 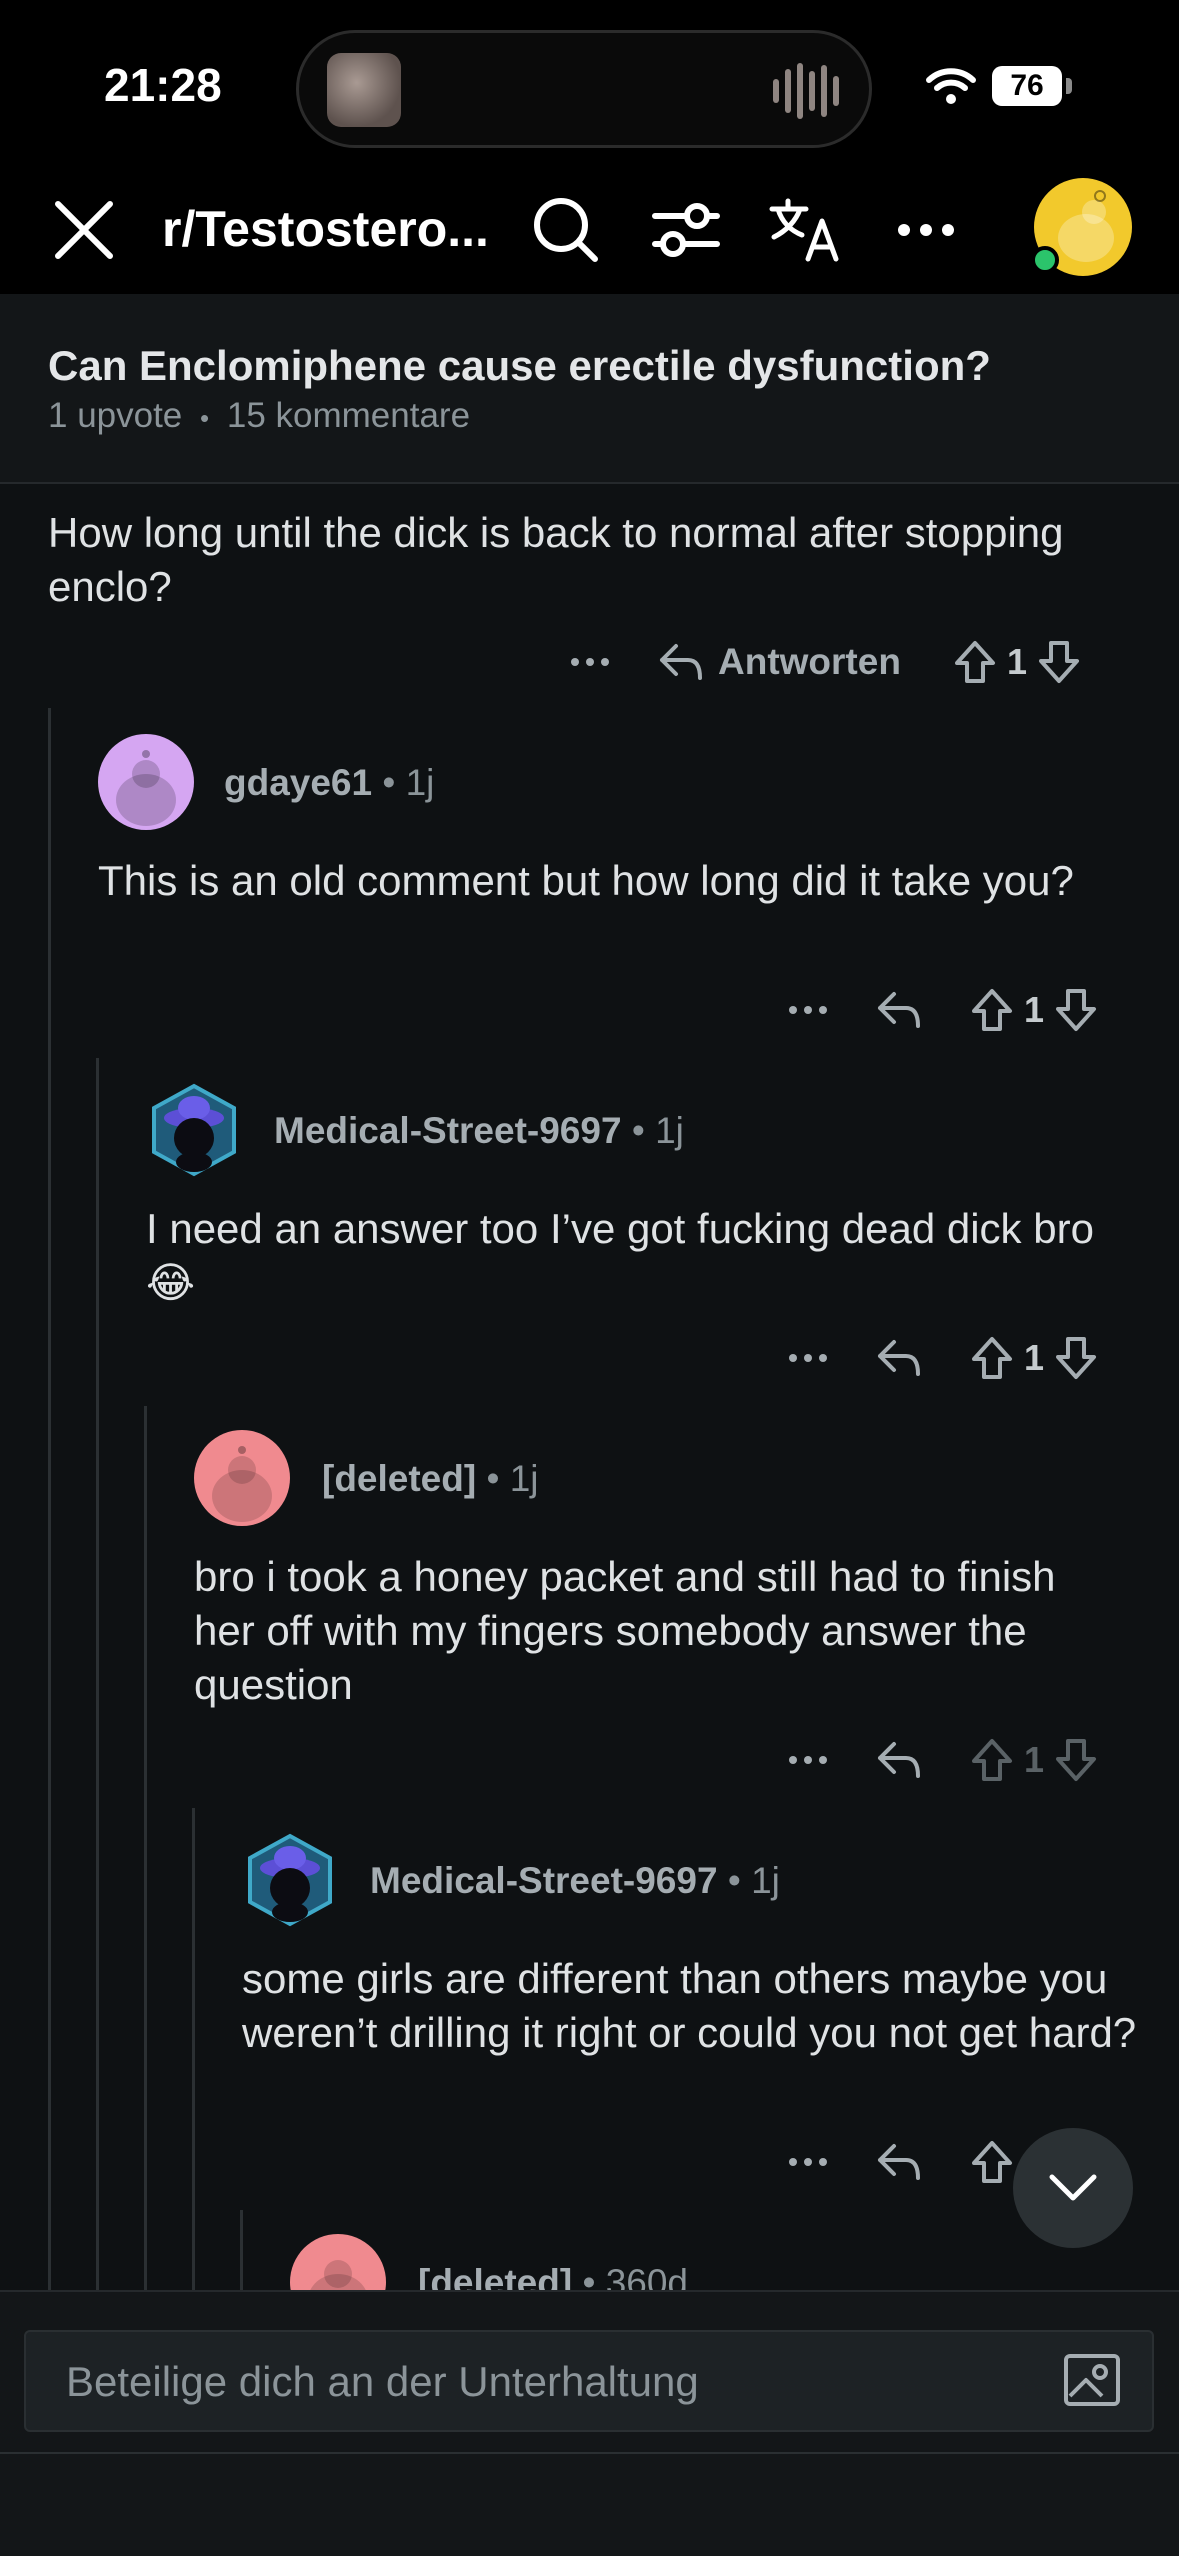 I want to click on audio-waveform-icon, so click(x=808, y=91).